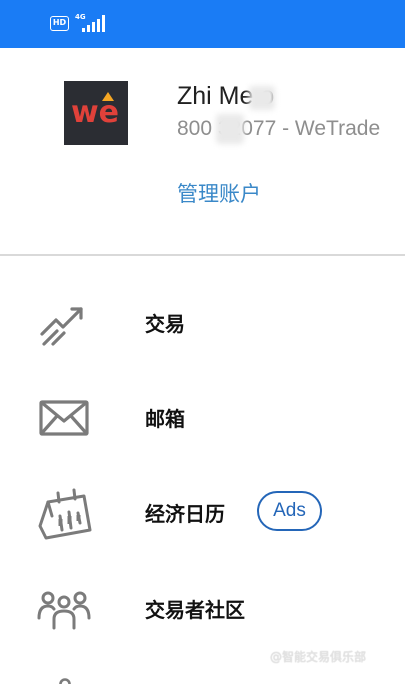 This screenshot has width=405, height=684. Describe the element at coordinates (165, 324) in the screenshot. I see `menu-label-trade: 交易` at that location.